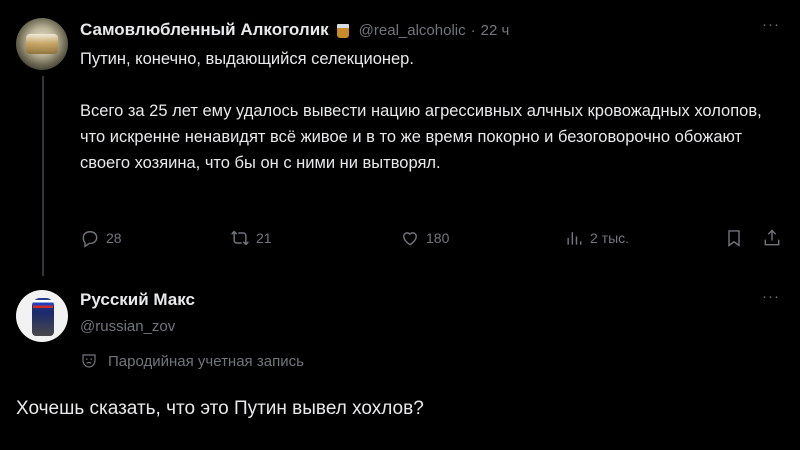 Image resolution: width=800 pixels, height=450 pixels. I want to click on avatar-real-alcoholic, so click(42, 44).